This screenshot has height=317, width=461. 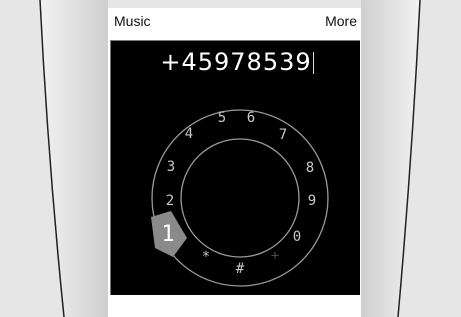 I want to click on softkey-music: Music, so click(x=132, y=21).